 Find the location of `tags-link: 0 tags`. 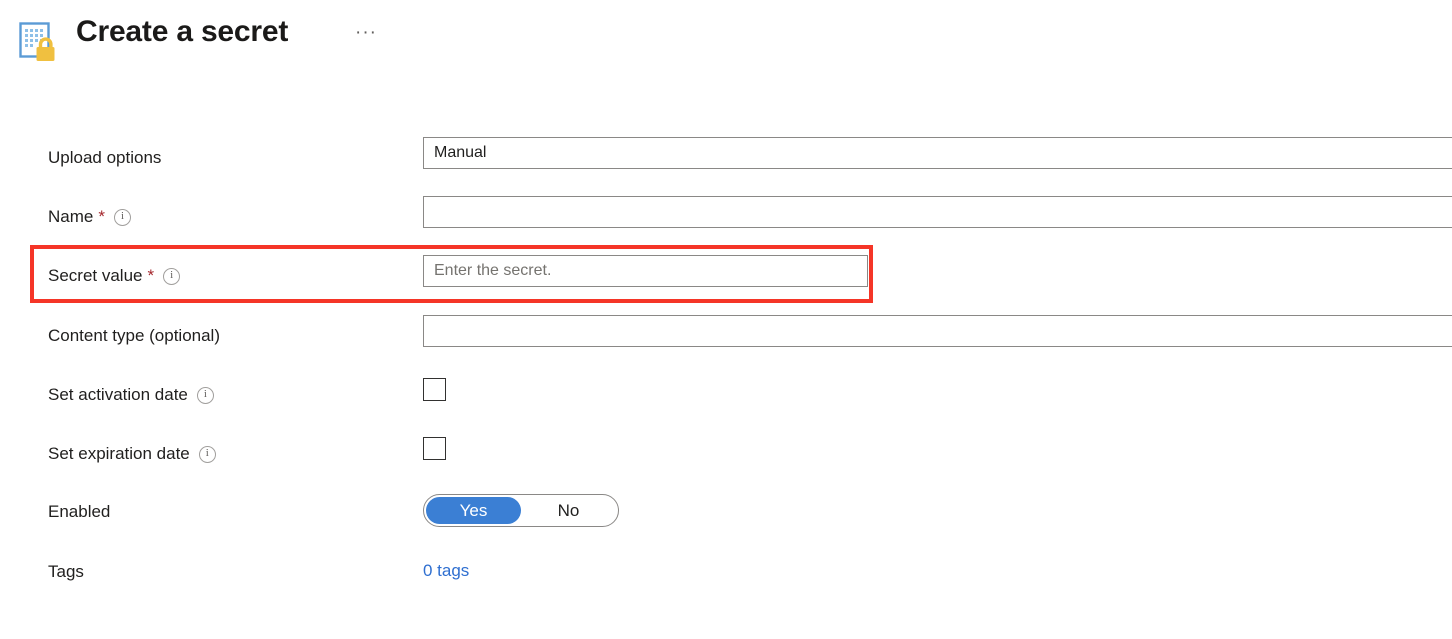

tags-link: 0 tags is located at coordinates (446, 570).